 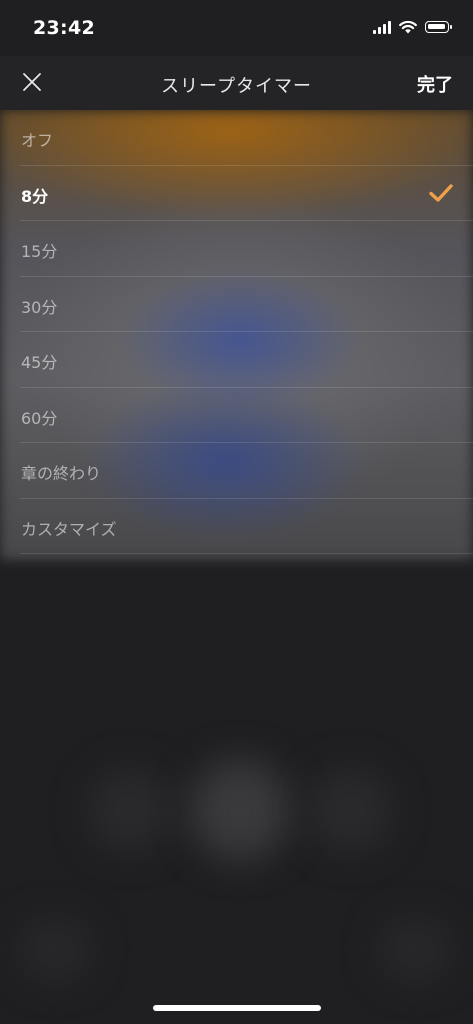 I want to click on status-icons, so click(x=412, y=27).